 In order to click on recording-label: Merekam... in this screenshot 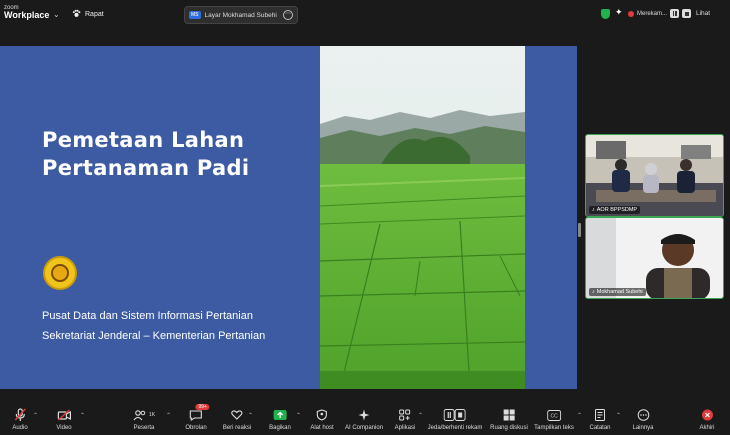, I will do `click(652, 13)`.